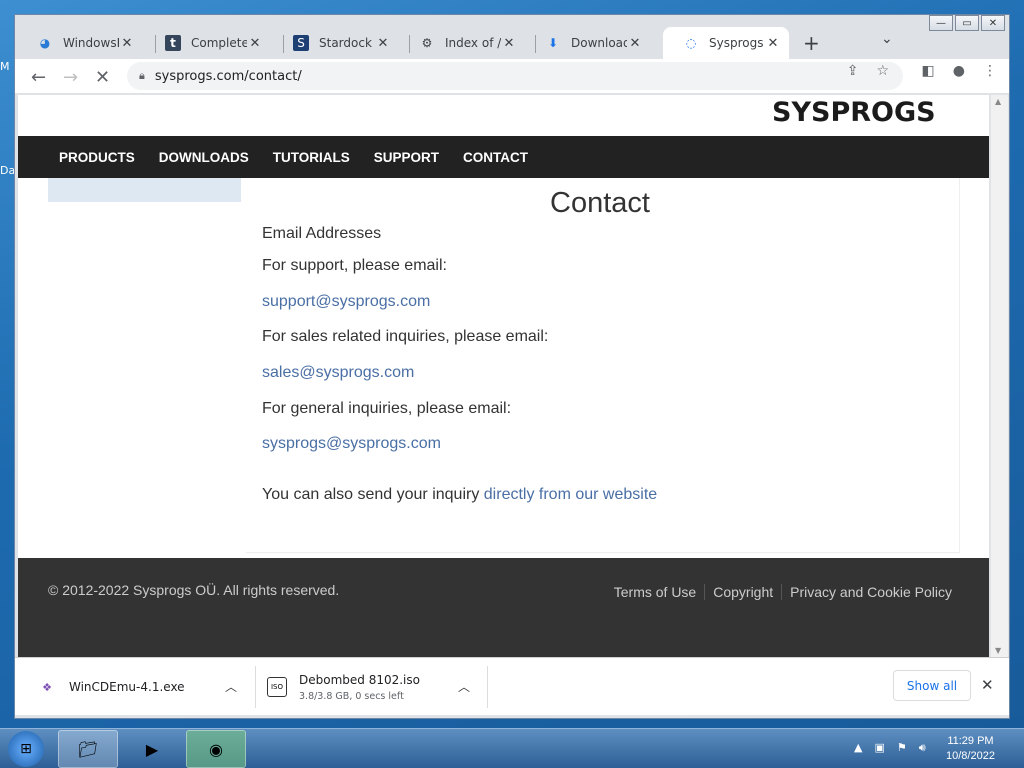 The height and width of the screenshot is (768, 1024). Describe the element at coordinates (922, 748) in the screenshot. I see `volume-icon: 🔊︎` at that location.